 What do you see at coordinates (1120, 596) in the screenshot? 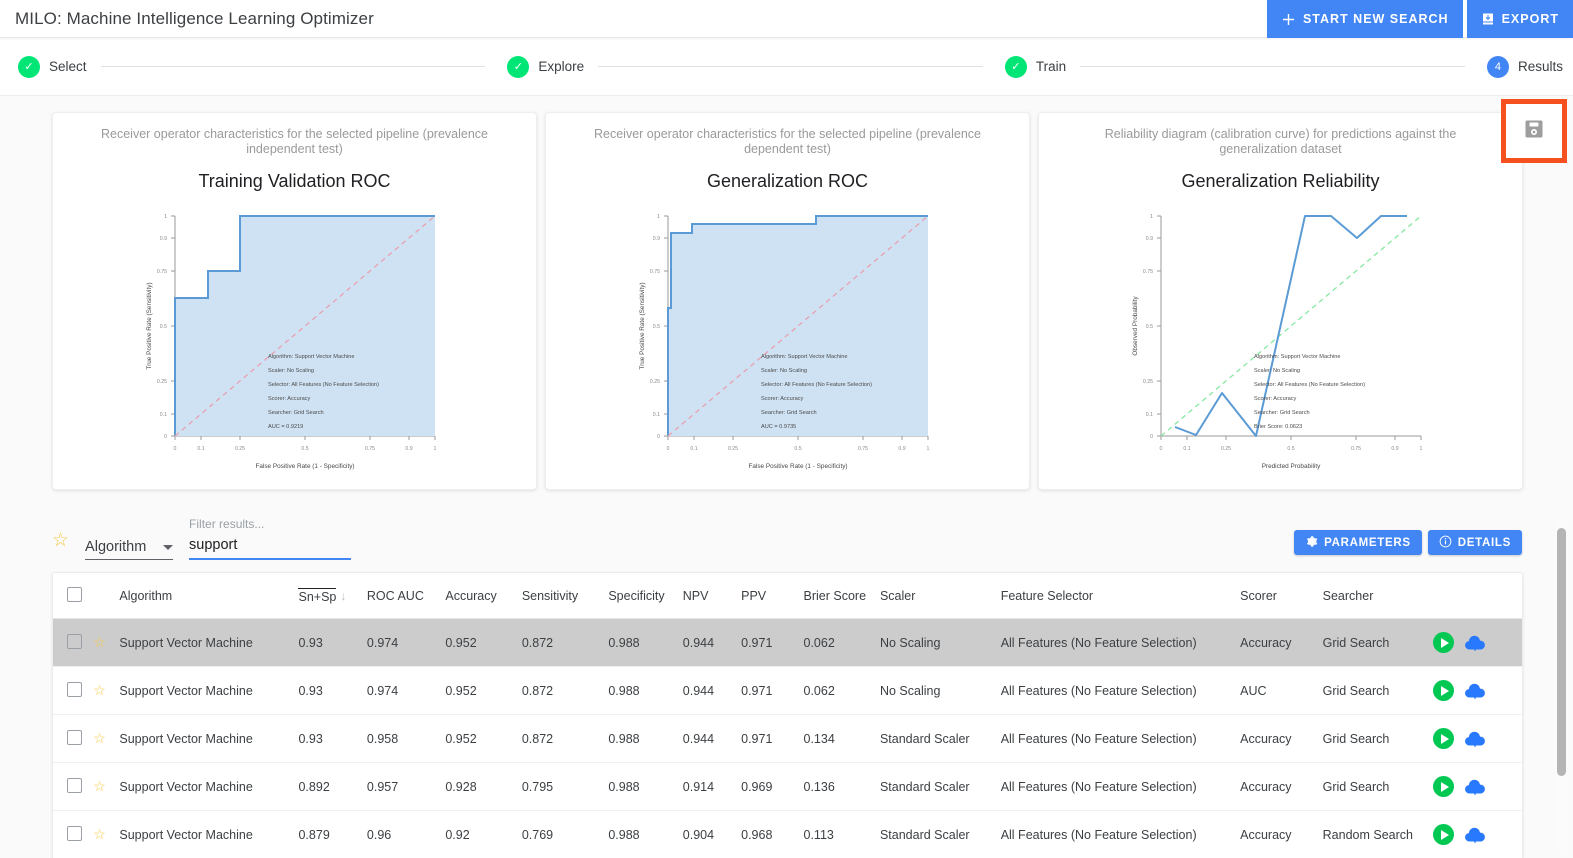
I see `col-header-feature-selector: Feature Selector` at bounding box center [1120, 596].